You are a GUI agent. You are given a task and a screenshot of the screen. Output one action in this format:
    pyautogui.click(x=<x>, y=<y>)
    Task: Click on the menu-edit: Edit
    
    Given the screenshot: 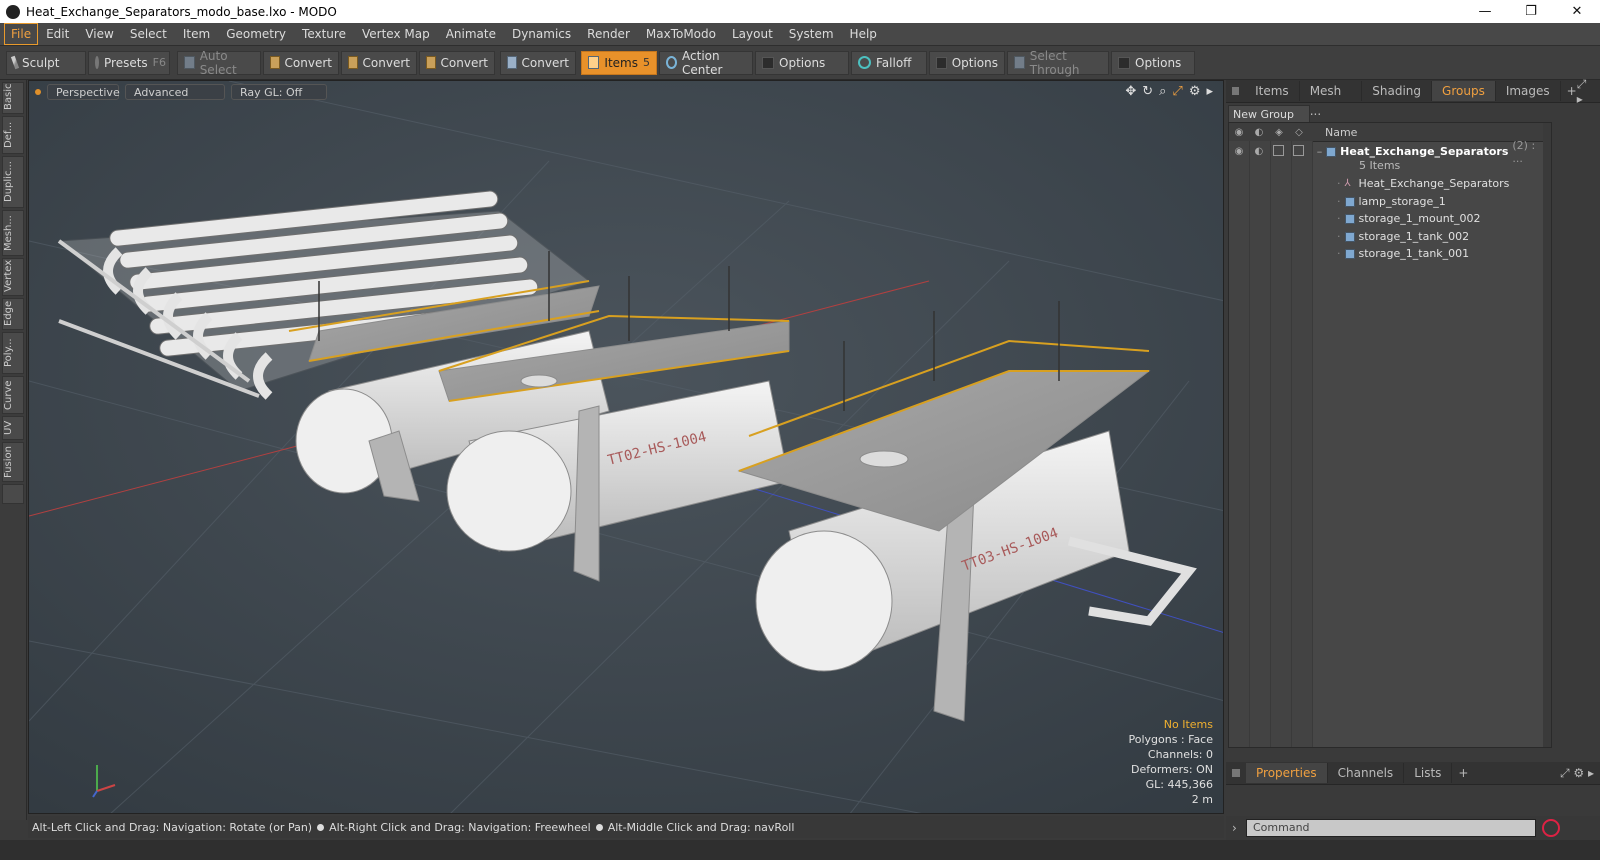 What is the action you would take?
    pyautogui.click(x=57, y=34)
    